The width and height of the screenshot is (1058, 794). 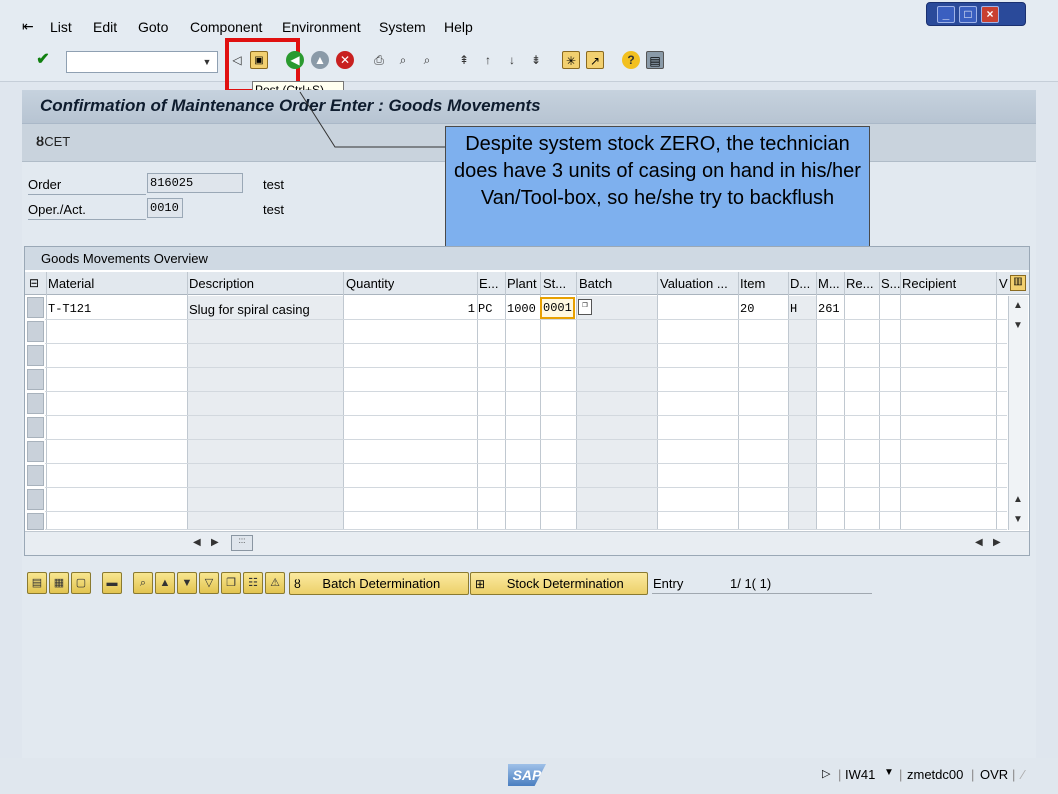 I want to click on previous-page-icon: ↑, so click(x=488, y=60).